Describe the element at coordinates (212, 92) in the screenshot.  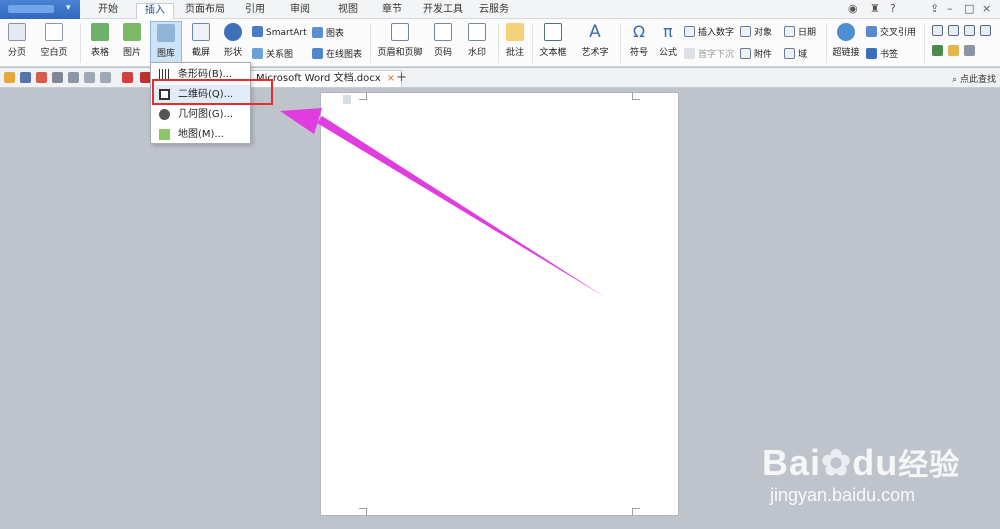
I see `highlight-box` at that location.